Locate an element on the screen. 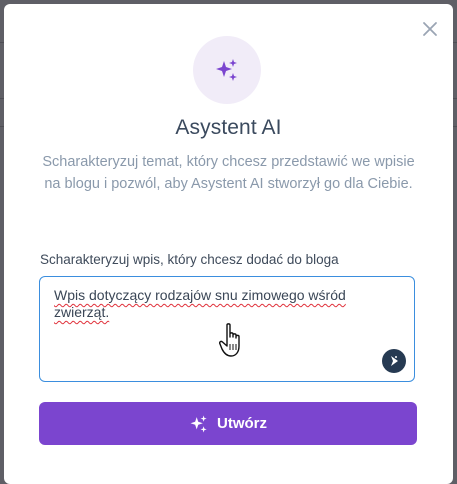  assistant-badge-button is located at coordinates (394, 361).